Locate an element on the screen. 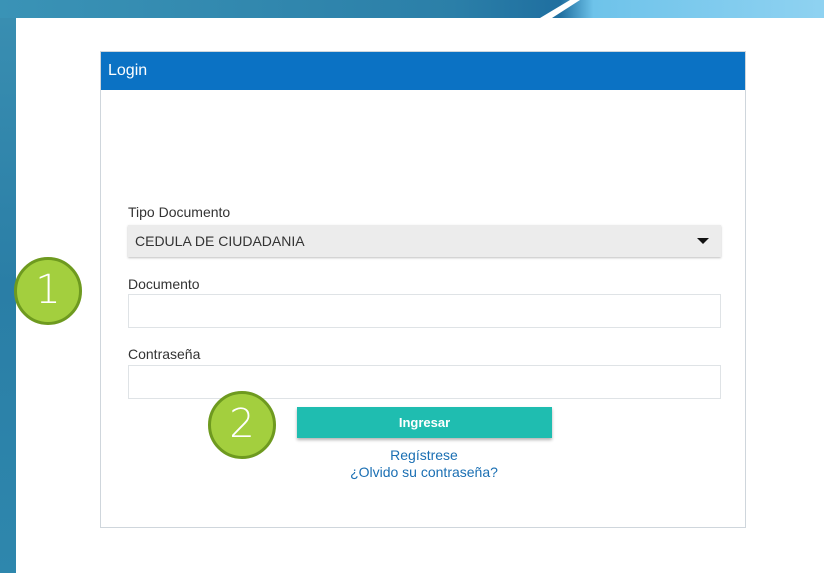  documento-input is located at coordinates (424, 311).